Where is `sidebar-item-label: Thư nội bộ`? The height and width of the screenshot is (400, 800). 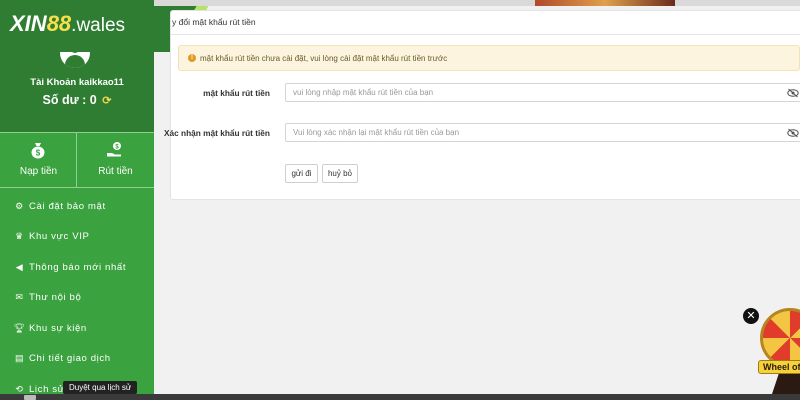
sidebar-item-label: Thư nội bộ is located at coordinates (55, 298).